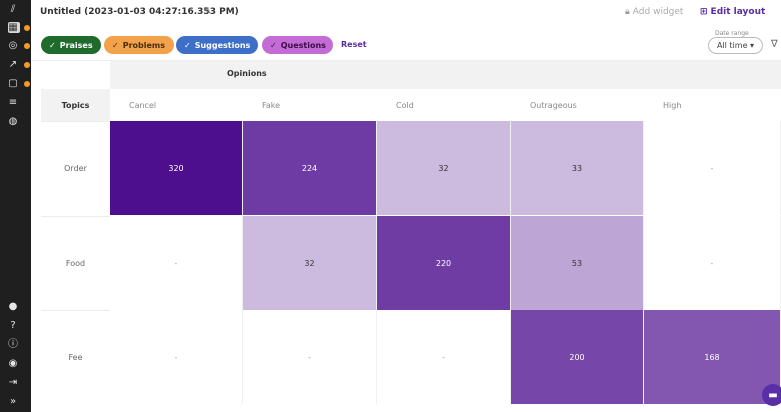 Image resolution: width=781 pixels, height=412 pixels. What do you see at coordinates (738, 12) in the screenshot?
I see `edit-layout-label: Edit layout` at bounding box center [738, 12].